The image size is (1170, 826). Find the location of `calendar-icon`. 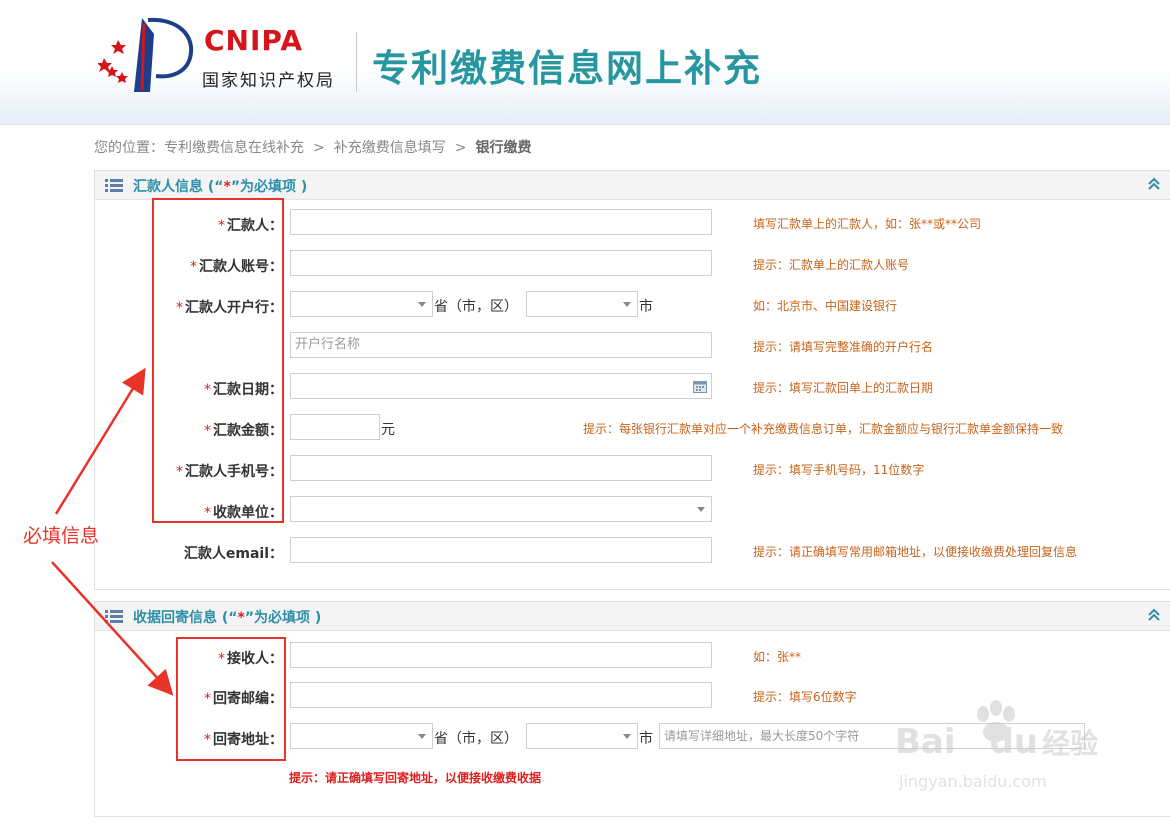

calendar-icon is located at coordinates (700, 386).